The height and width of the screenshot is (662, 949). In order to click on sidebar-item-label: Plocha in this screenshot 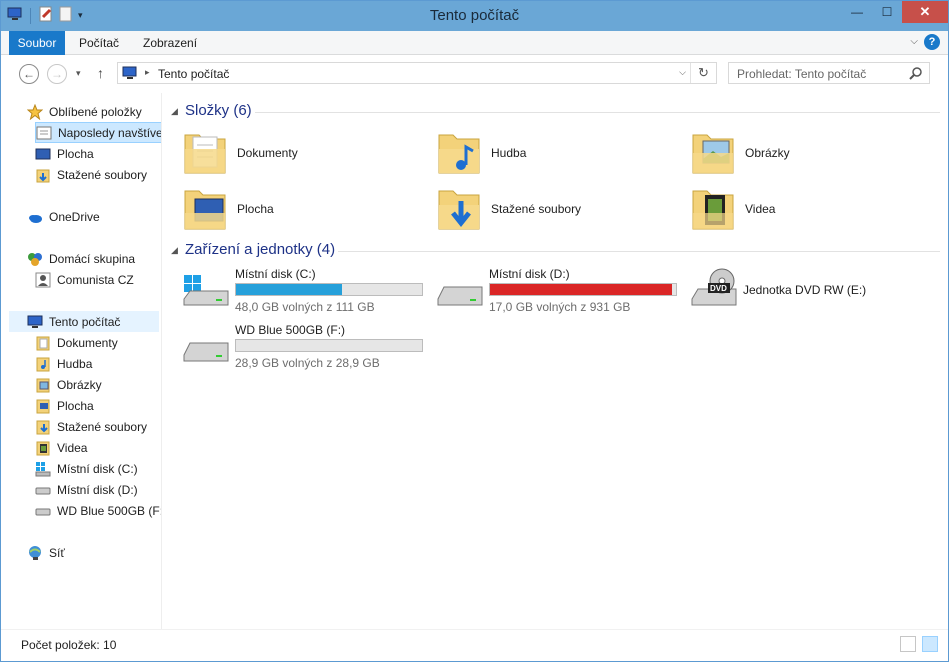, I will do `click(75, 405)`.